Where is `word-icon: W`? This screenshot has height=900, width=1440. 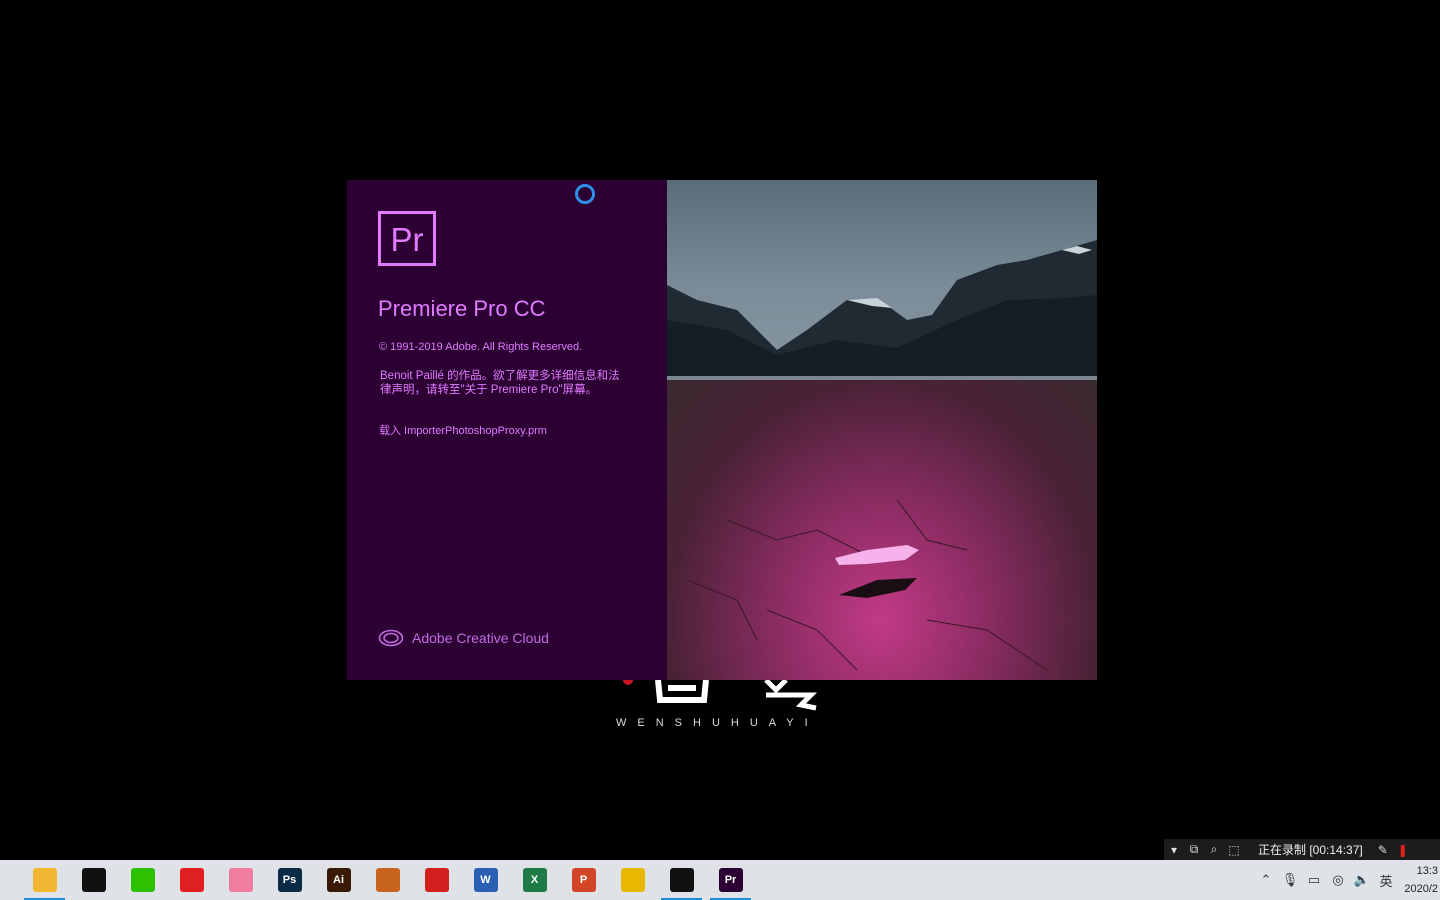
word-icon: W is located at coordinates (485, 880).